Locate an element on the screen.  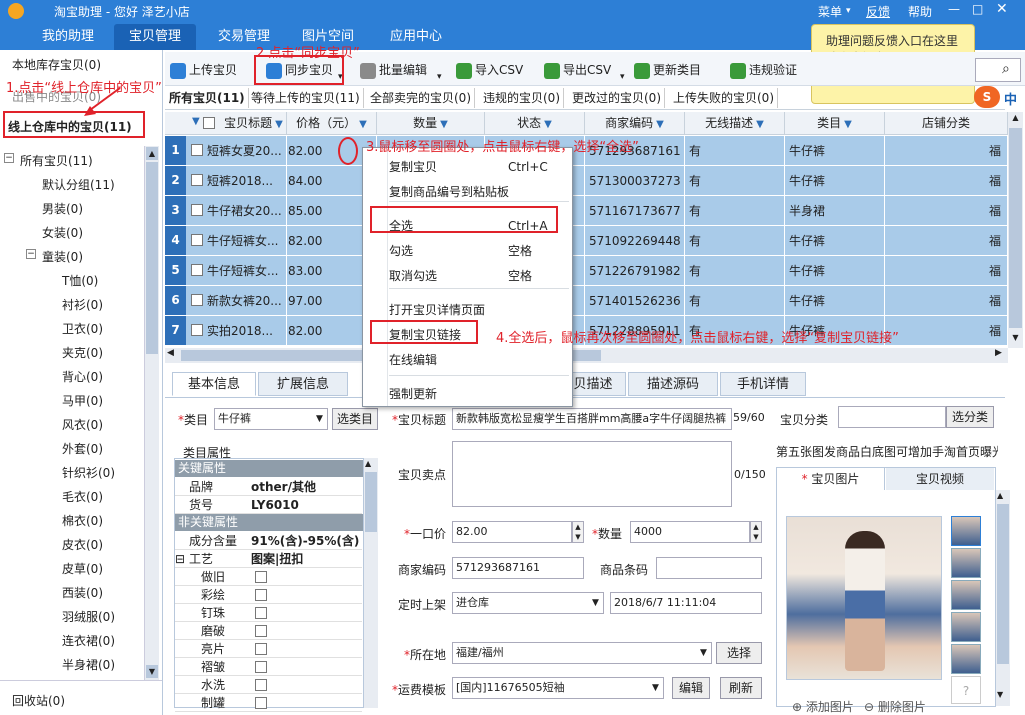
toolbar-button-import-csv: 导入CSV is located at coordinates (489, 70).